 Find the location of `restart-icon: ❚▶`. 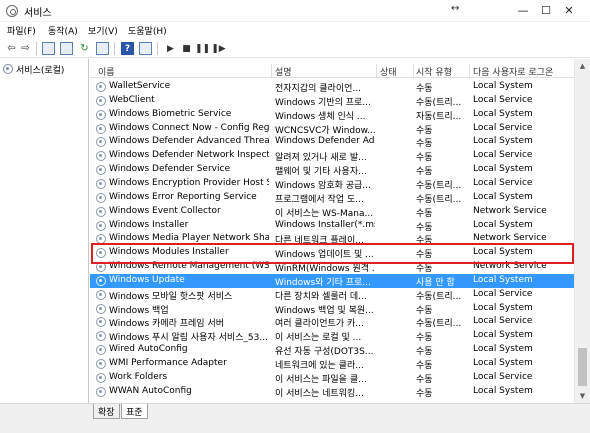

restart-icon: ❚▶ is located at coordinates (218, 48).